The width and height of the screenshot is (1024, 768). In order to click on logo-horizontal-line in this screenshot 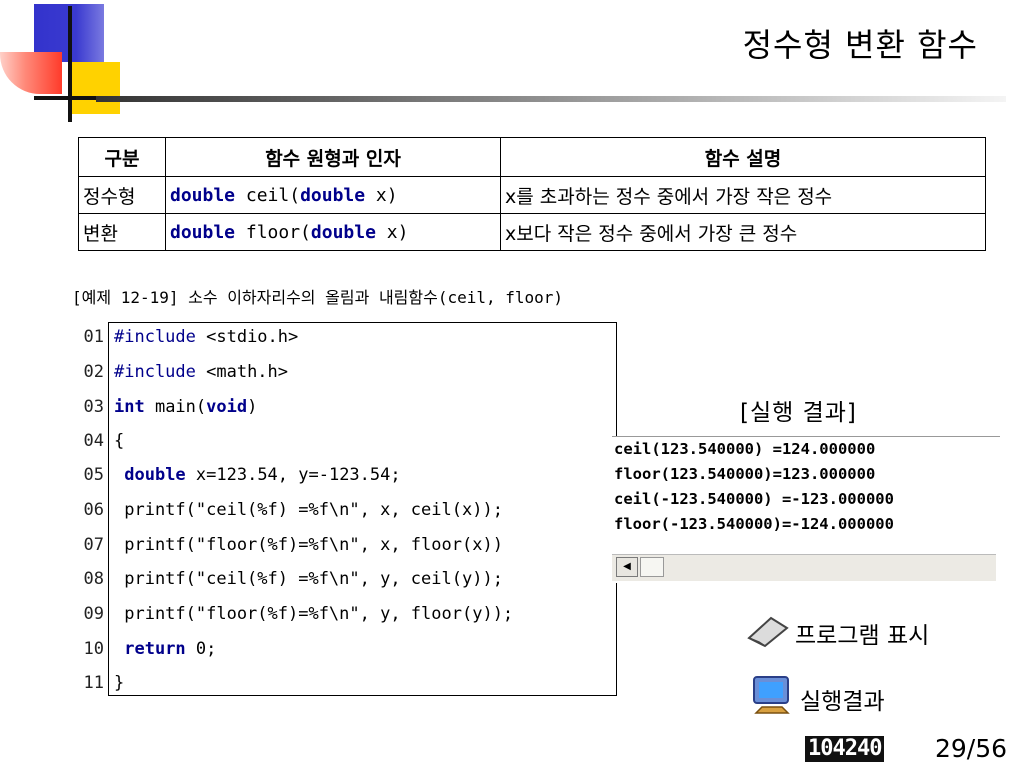, I will do `click(65, 98)`.